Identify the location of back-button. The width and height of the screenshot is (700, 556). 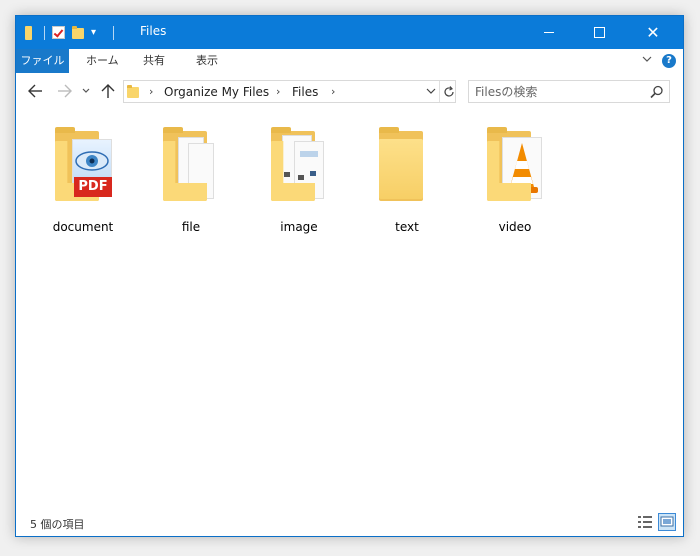
(35, 91).